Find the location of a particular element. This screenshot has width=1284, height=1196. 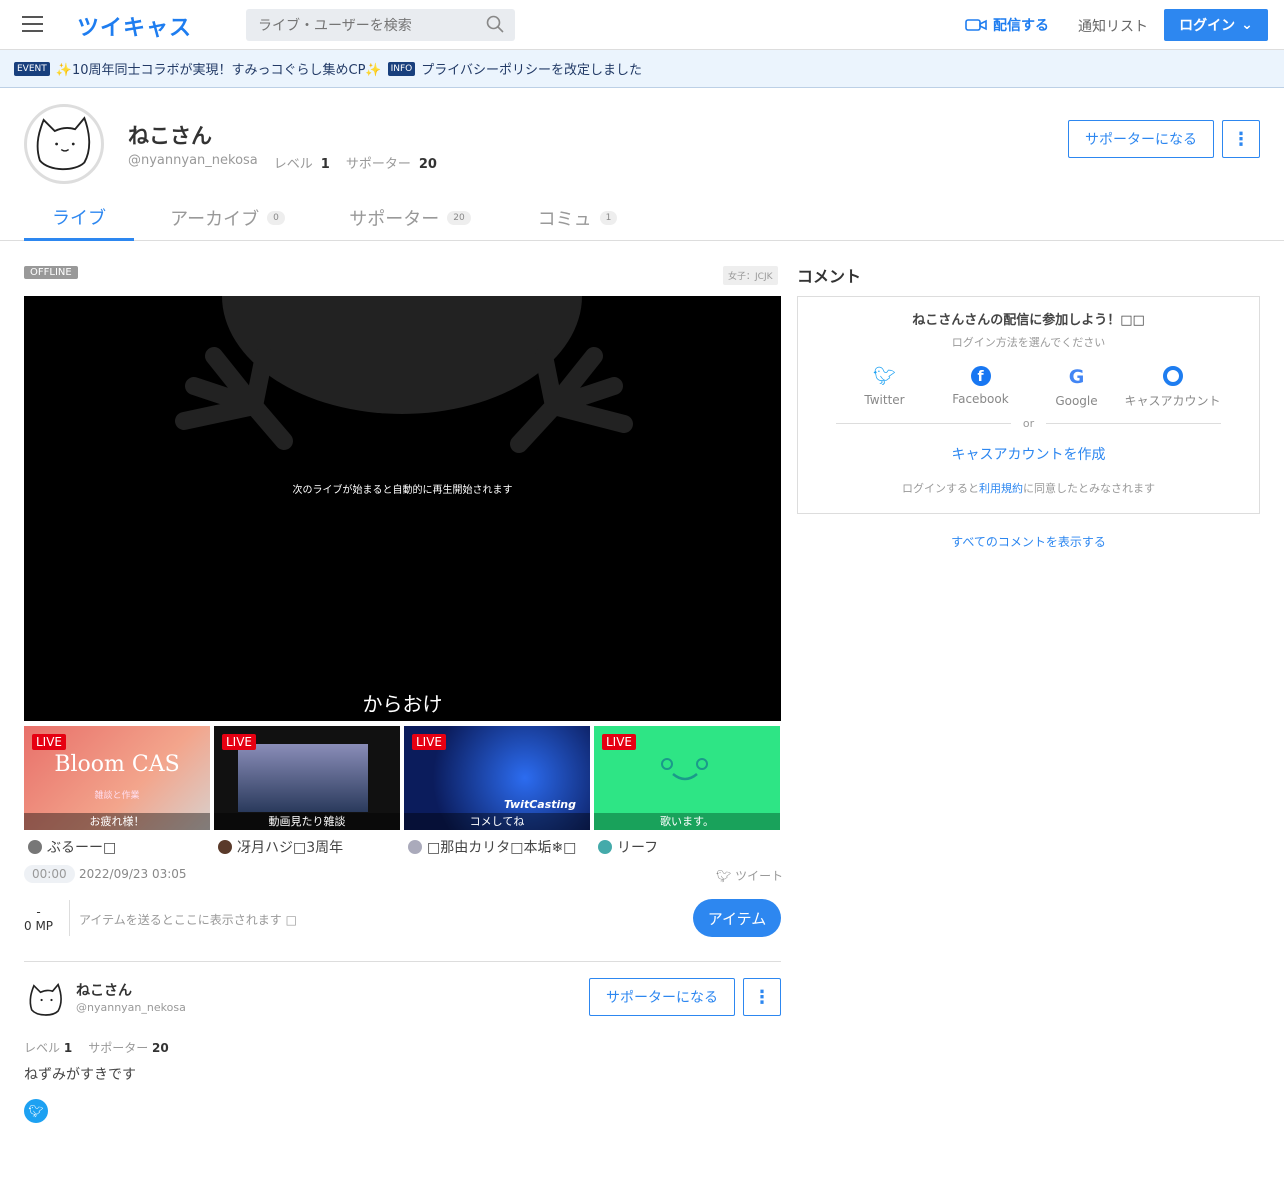

avatar is located at coordinates (64, 144).